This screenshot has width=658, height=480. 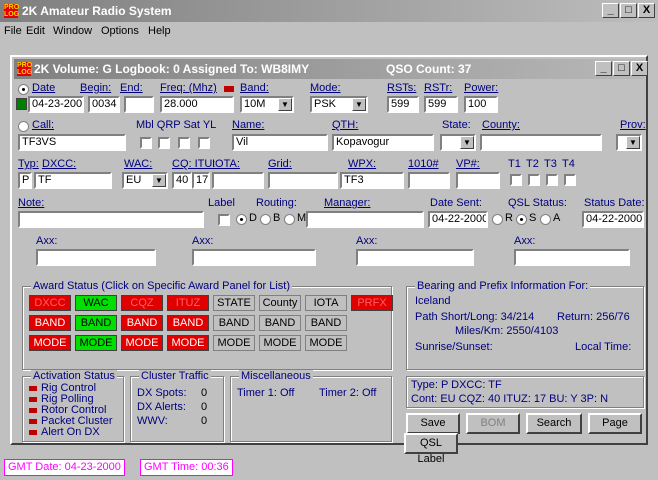 What do you see at coordinates (372, 303) in the screenshot?
I see `award-prfx-panel: PRFX` at bounding box center [372, 303].